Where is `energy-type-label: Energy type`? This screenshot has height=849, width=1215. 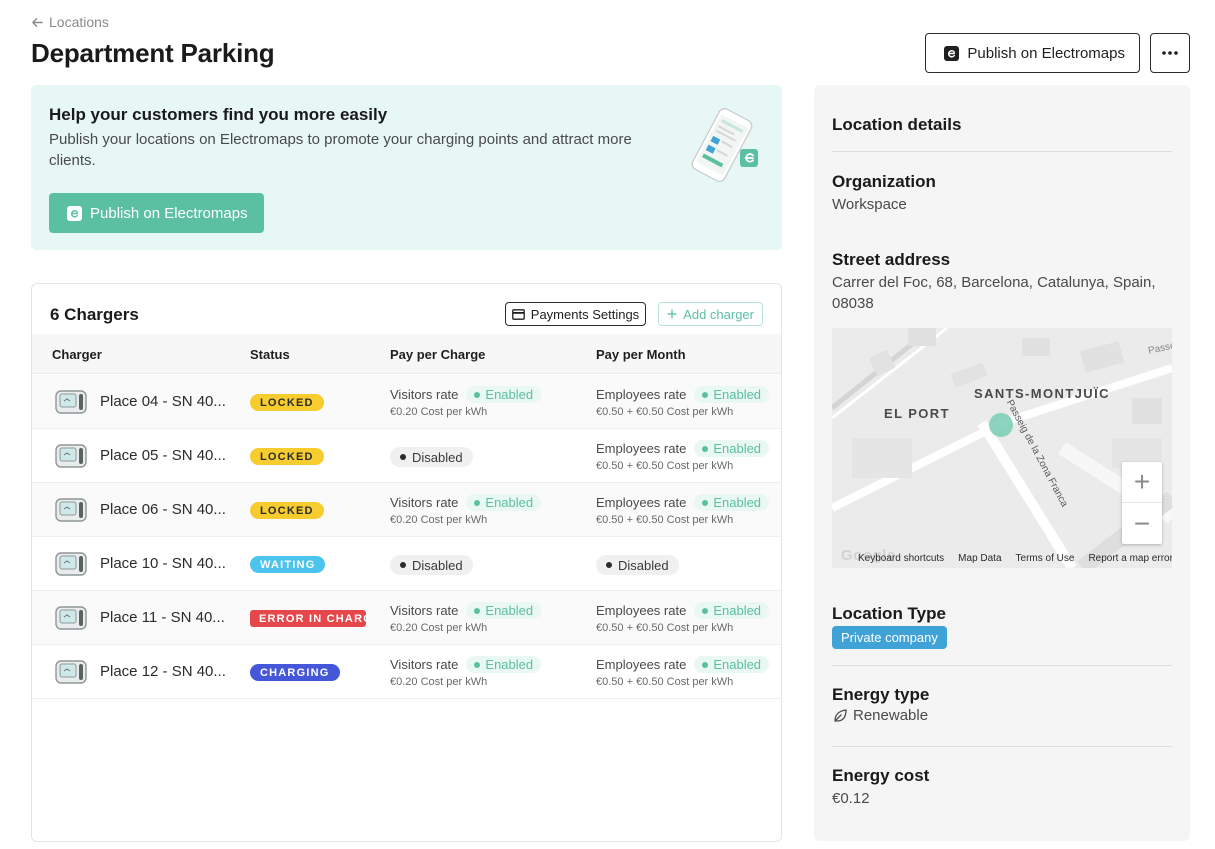
energy-type-label: Energy type is located at coordinates (881, 694).